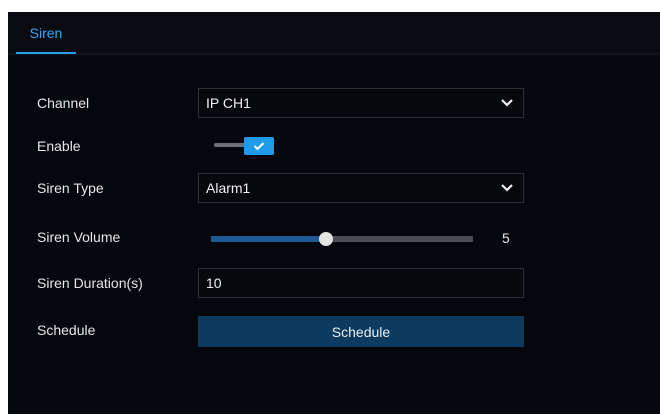  Describe the element at coordinates (228, 188) in the screenshot. I see `siren-type-value: Alarm1` at that location.